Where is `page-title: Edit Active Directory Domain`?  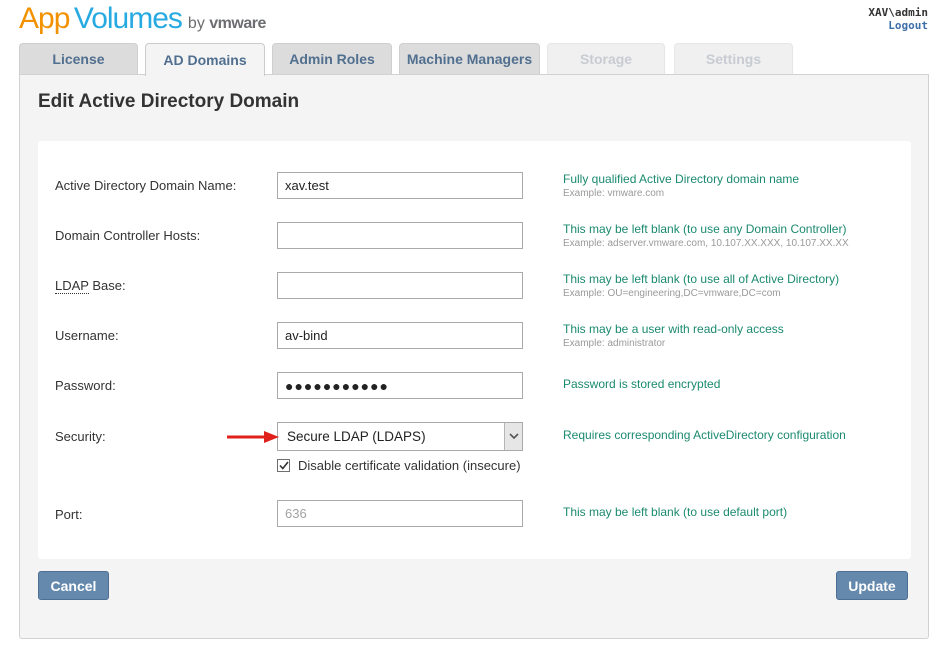
page-title: Edit Active Directory Domain is located at coordinates (169, 101).